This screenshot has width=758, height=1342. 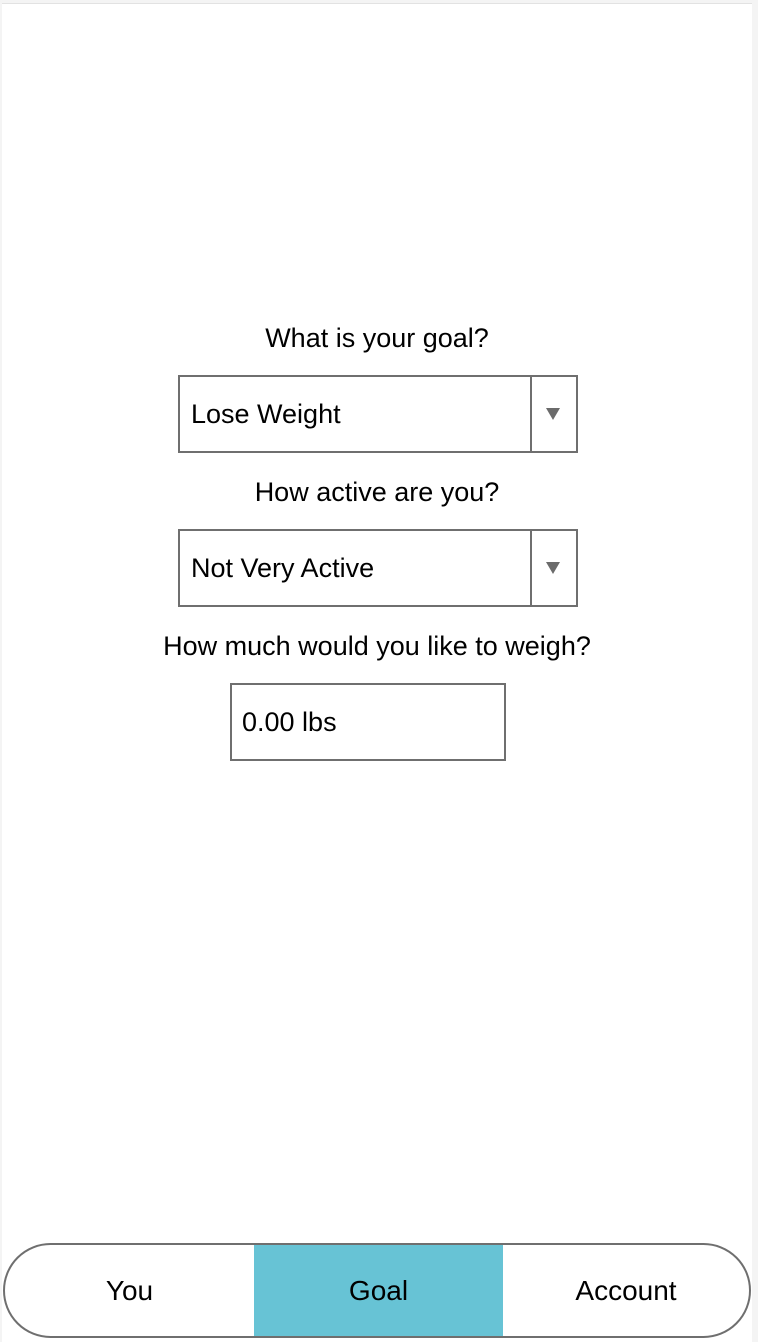 I want to click on bottom-tab-bar: You Goal Account, so click(x=377, y=1290).